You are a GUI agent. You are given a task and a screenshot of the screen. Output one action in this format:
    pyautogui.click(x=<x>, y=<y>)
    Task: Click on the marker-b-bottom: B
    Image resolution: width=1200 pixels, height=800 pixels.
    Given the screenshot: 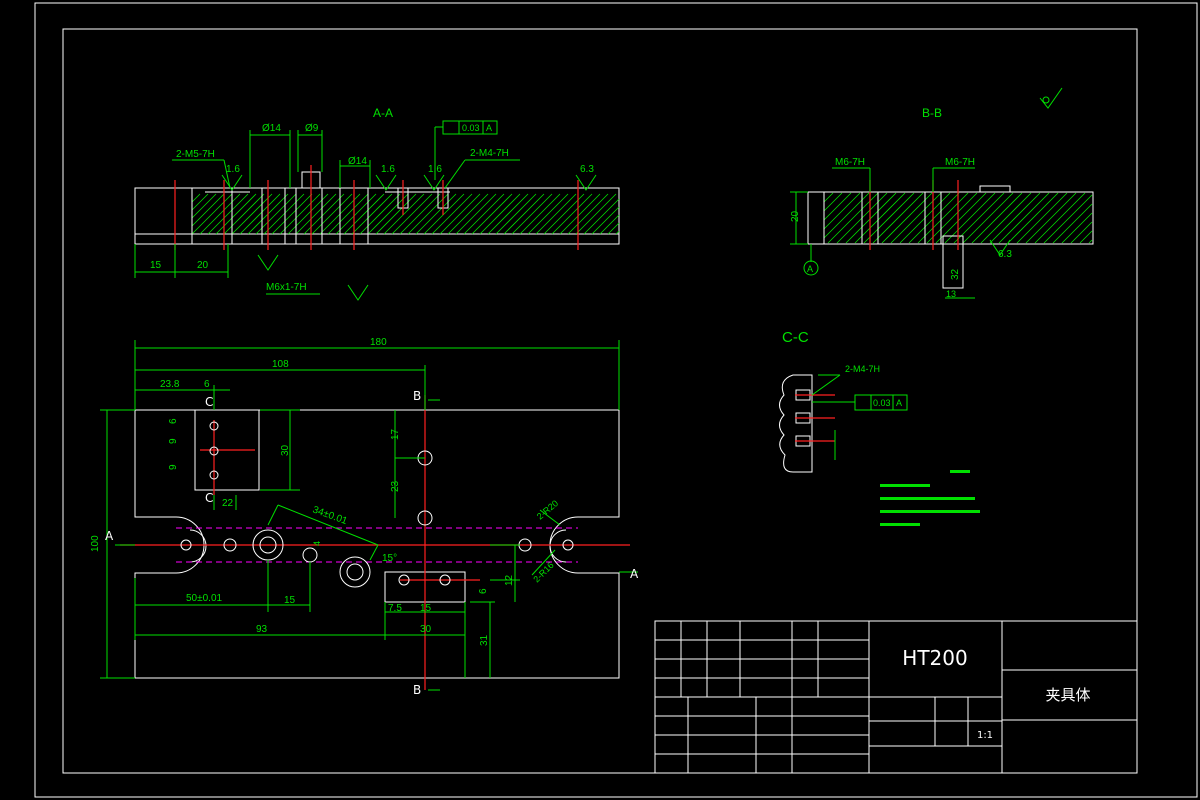 What is the action you would take?
    pyautogui.click(x=417, y=690)
    